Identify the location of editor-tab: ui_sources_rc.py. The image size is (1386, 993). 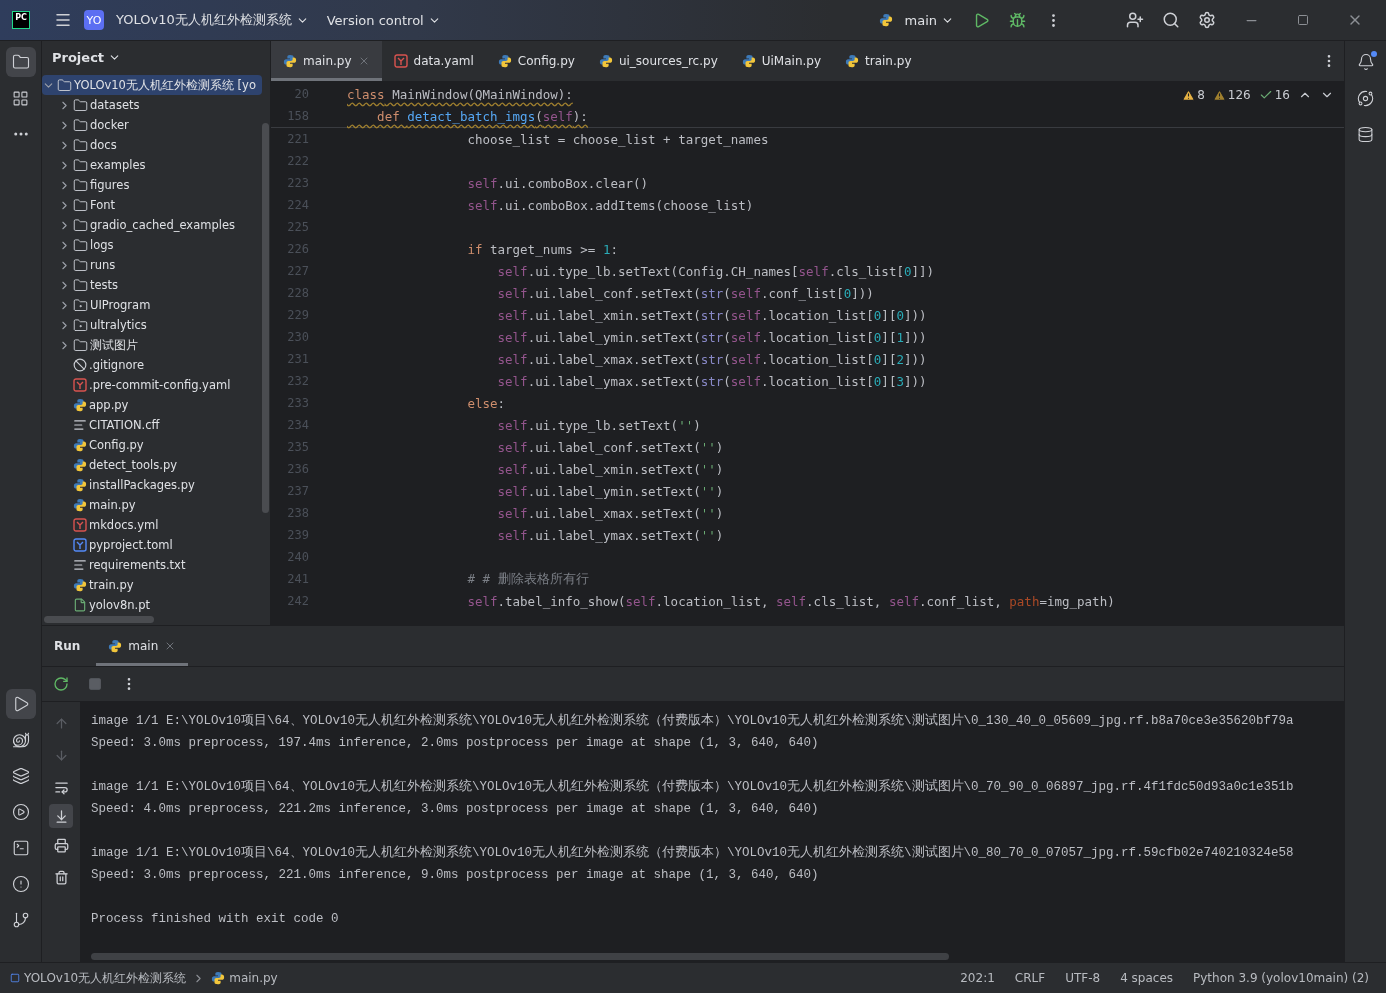
(658, 61).